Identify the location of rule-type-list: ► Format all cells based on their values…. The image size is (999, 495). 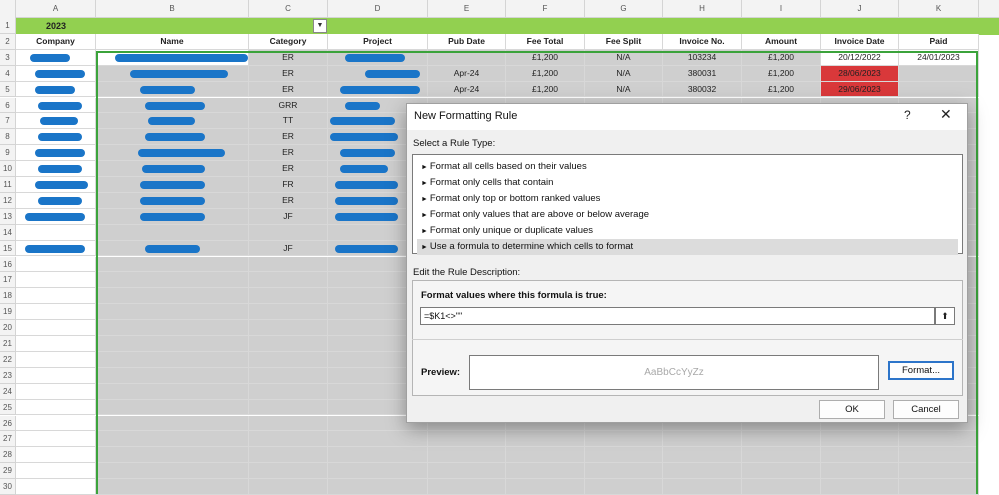
(687, 204).